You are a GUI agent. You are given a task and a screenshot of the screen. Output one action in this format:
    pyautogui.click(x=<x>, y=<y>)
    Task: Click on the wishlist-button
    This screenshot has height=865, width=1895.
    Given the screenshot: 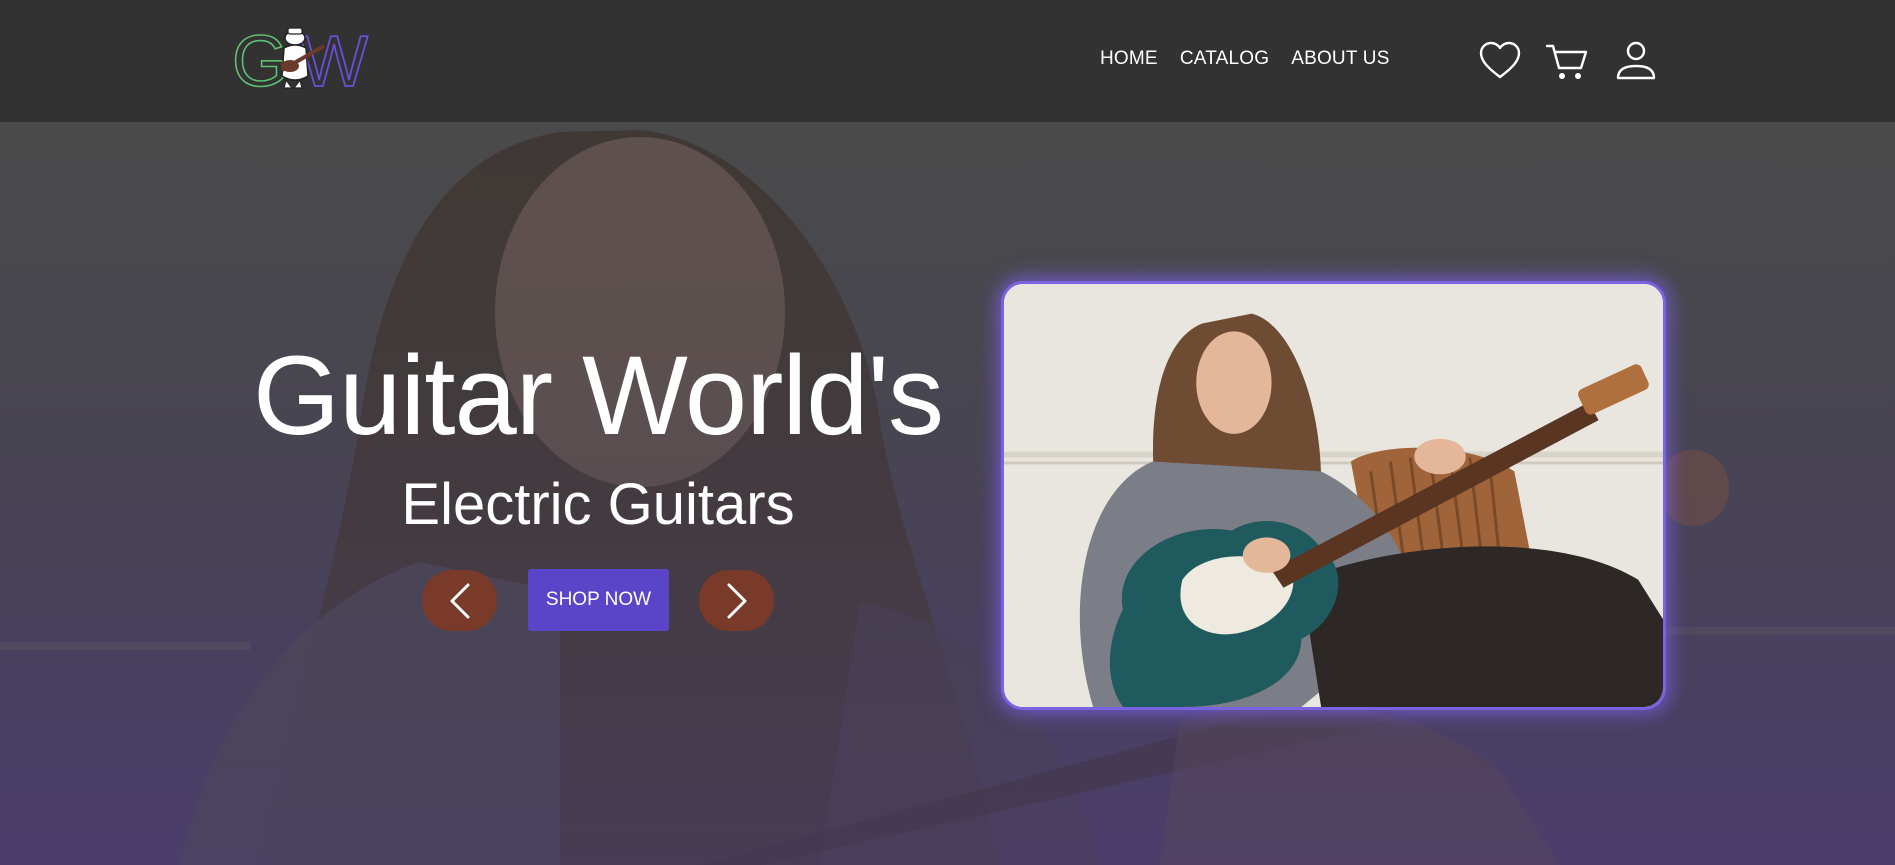 What is the action you would take?
    pyautogui.click(x=1500, y=61)
    